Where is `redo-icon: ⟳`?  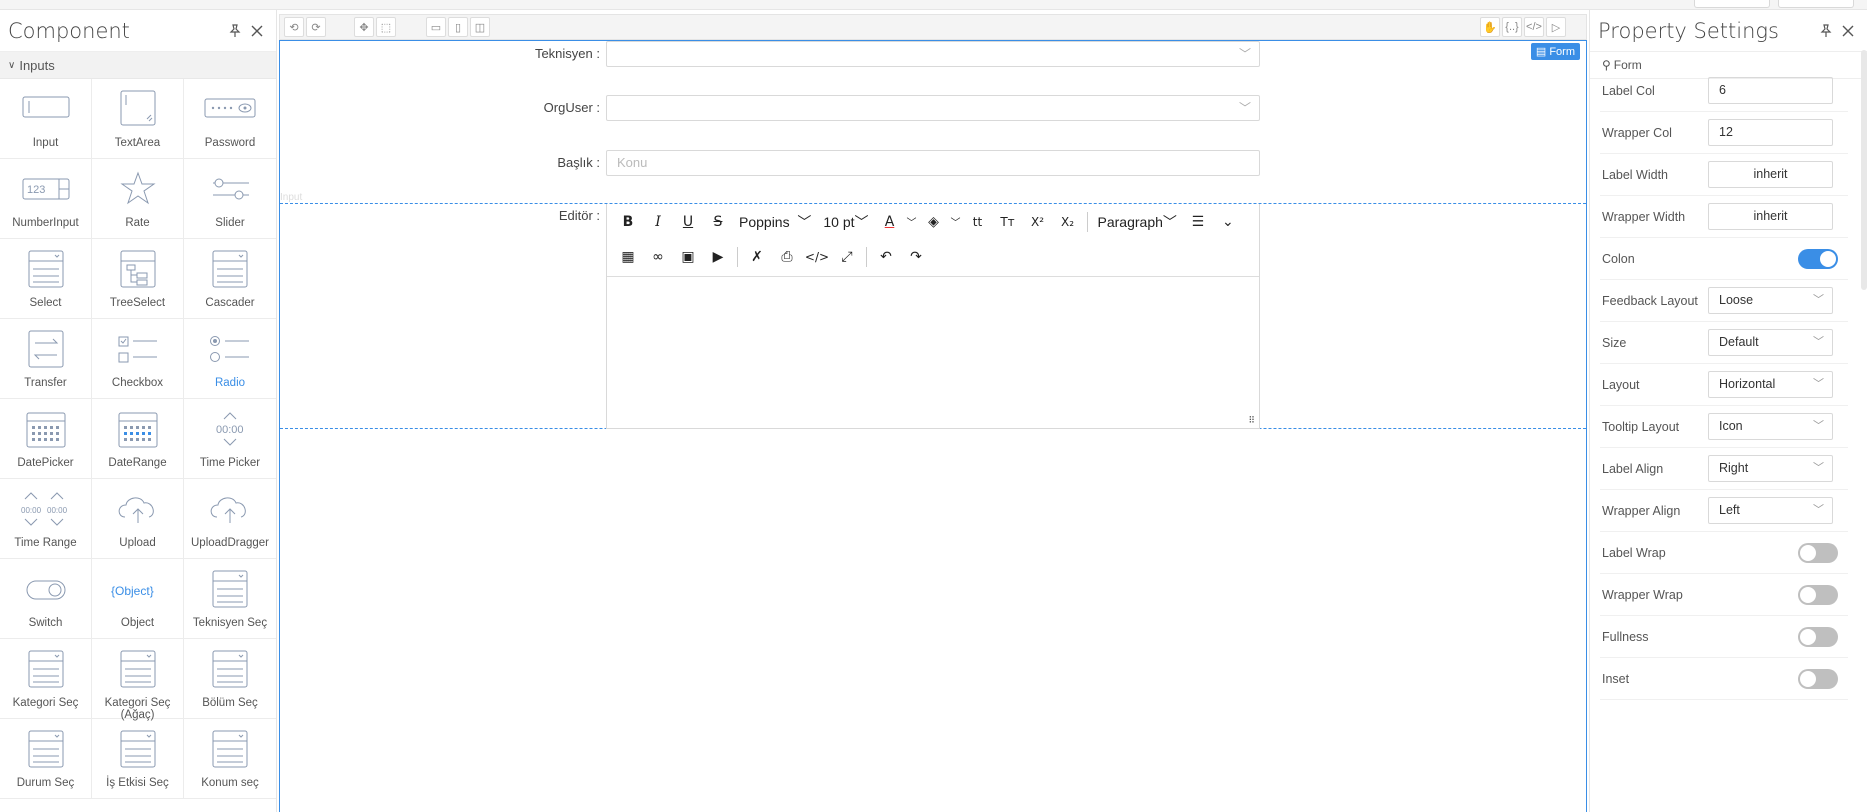 redo-icon: ⟳ is located at coordinates (316, 27).